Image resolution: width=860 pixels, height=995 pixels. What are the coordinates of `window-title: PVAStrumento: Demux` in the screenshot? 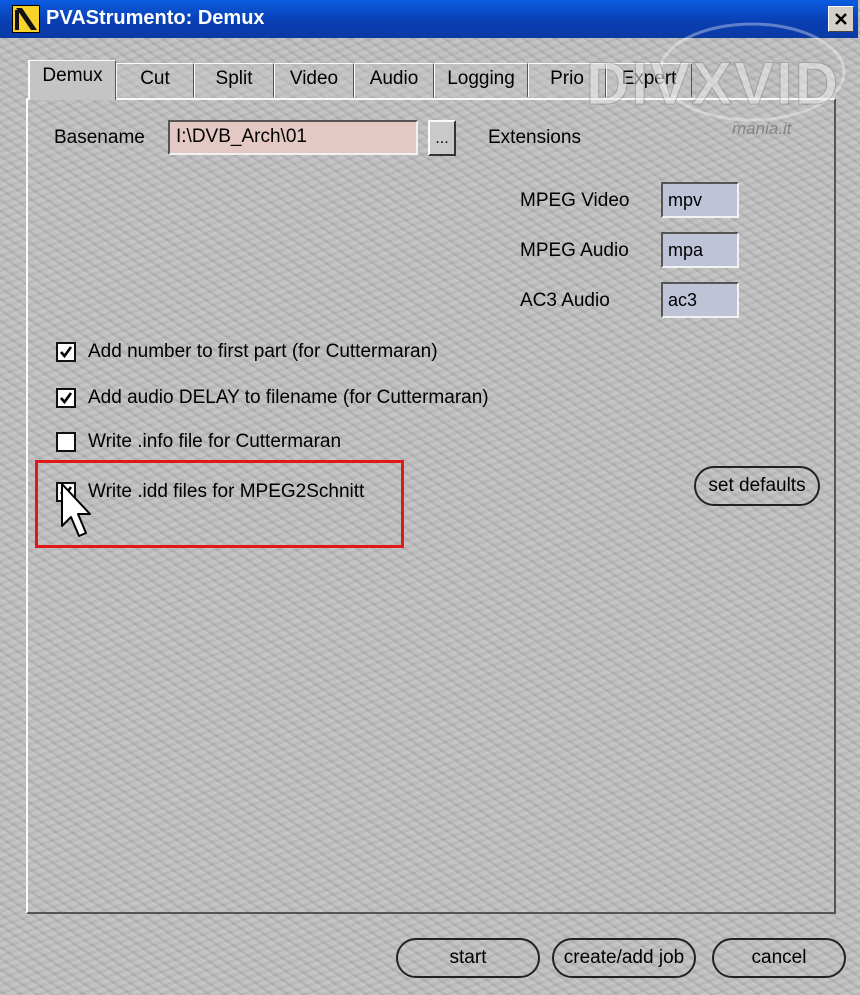 It's located at (155, 18).